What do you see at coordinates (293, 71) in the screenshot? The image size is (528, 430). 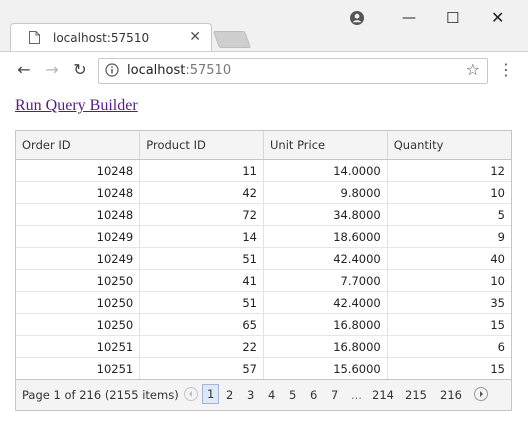 I see `address-bar: localhost:57510 ☆` at bounding box center [293, 71].